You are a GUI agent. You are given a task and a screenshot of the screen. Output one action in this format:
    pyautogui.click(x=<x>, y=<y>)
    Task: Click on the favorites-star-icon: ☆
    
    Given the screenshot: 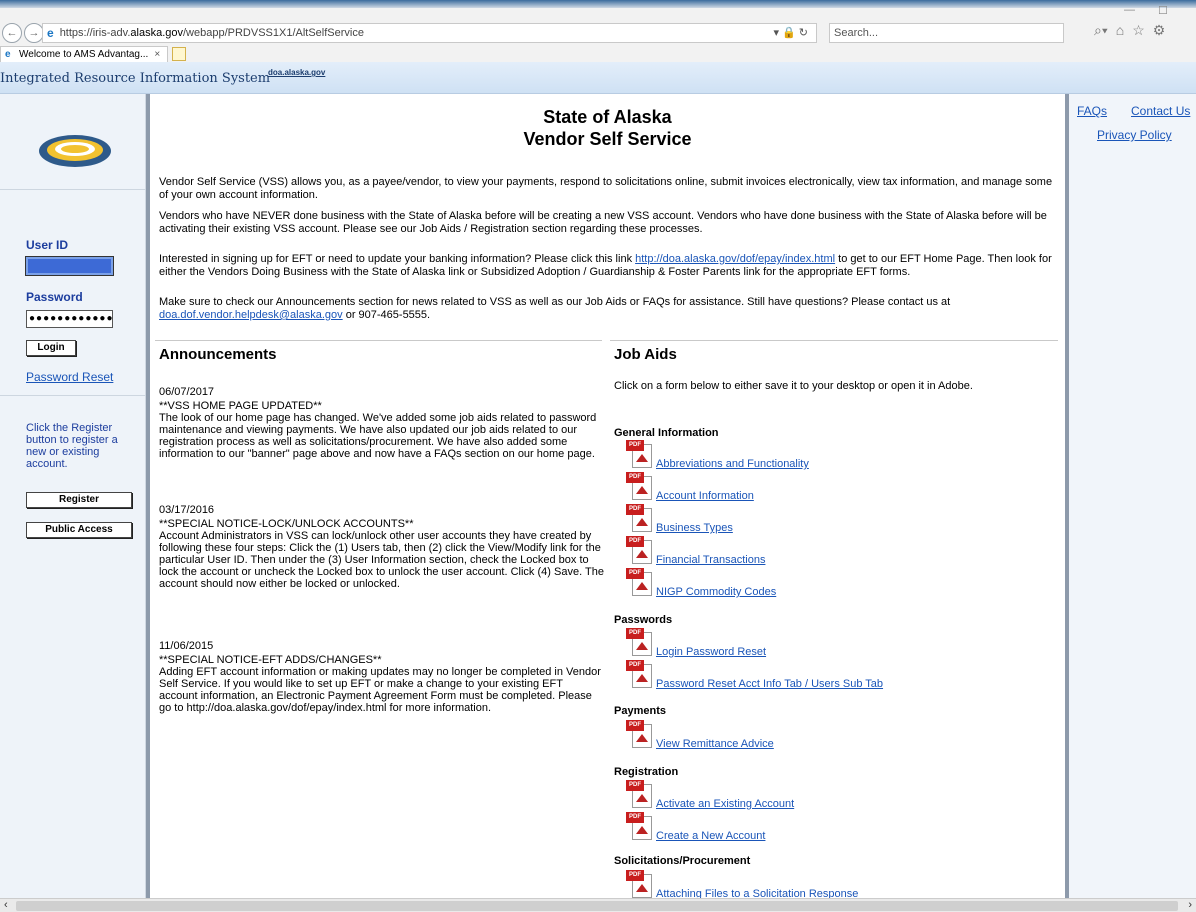 What is the action you would take?
    pyautogui.click(x=1138, y=30)
    